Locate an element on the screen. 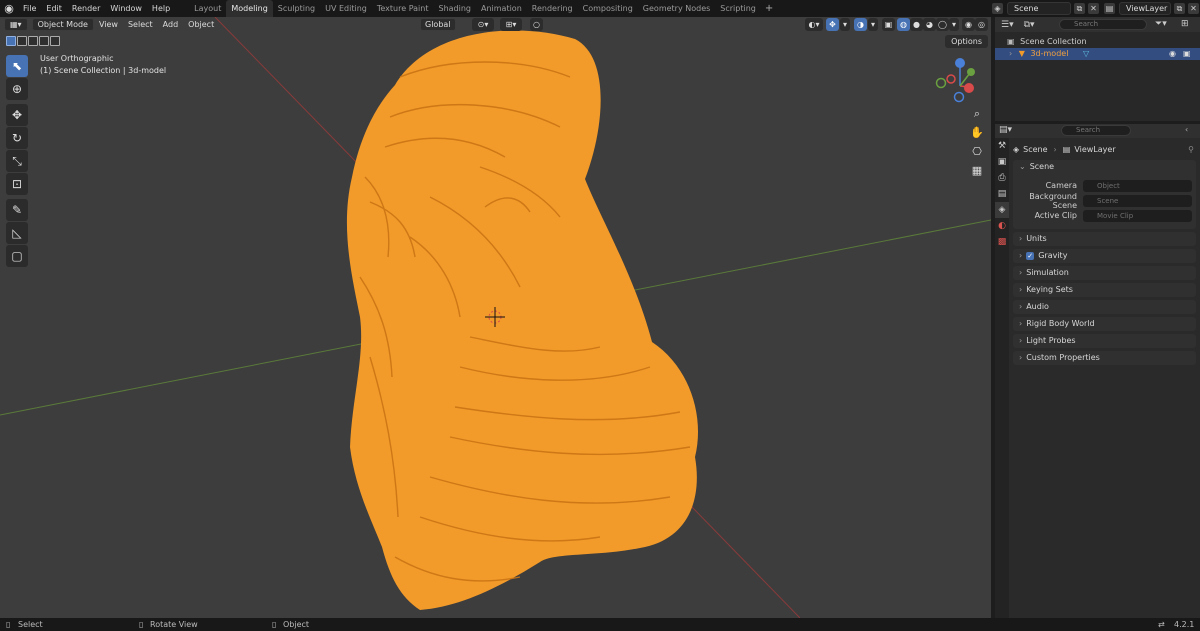  output-tab-icon: ⎙ is located at coordinates (1002, 178).